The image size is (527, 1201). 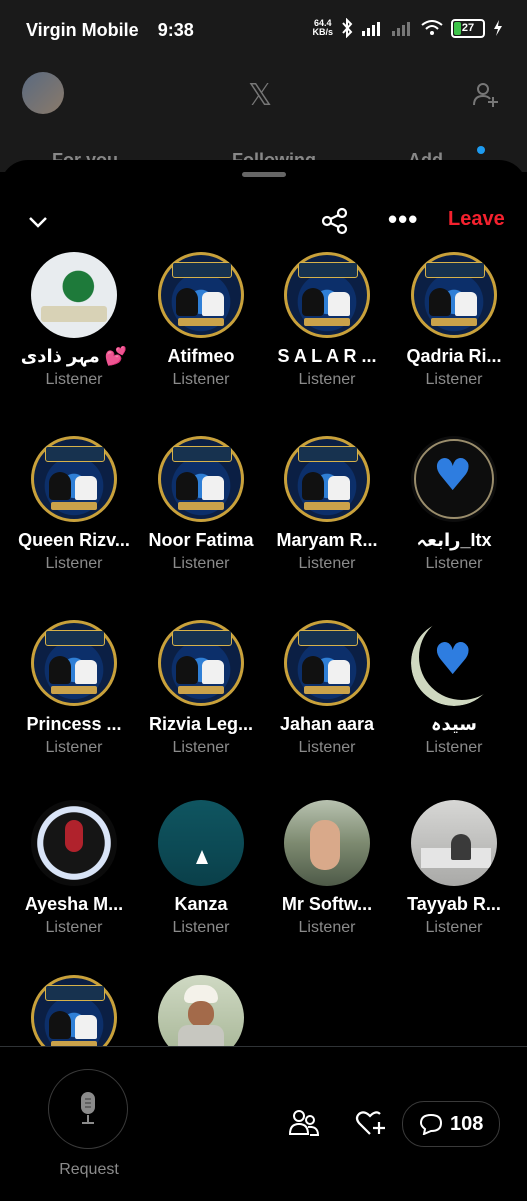 I want to click on network-speed: 64.4 KB/s, so click(x=322, y=28).